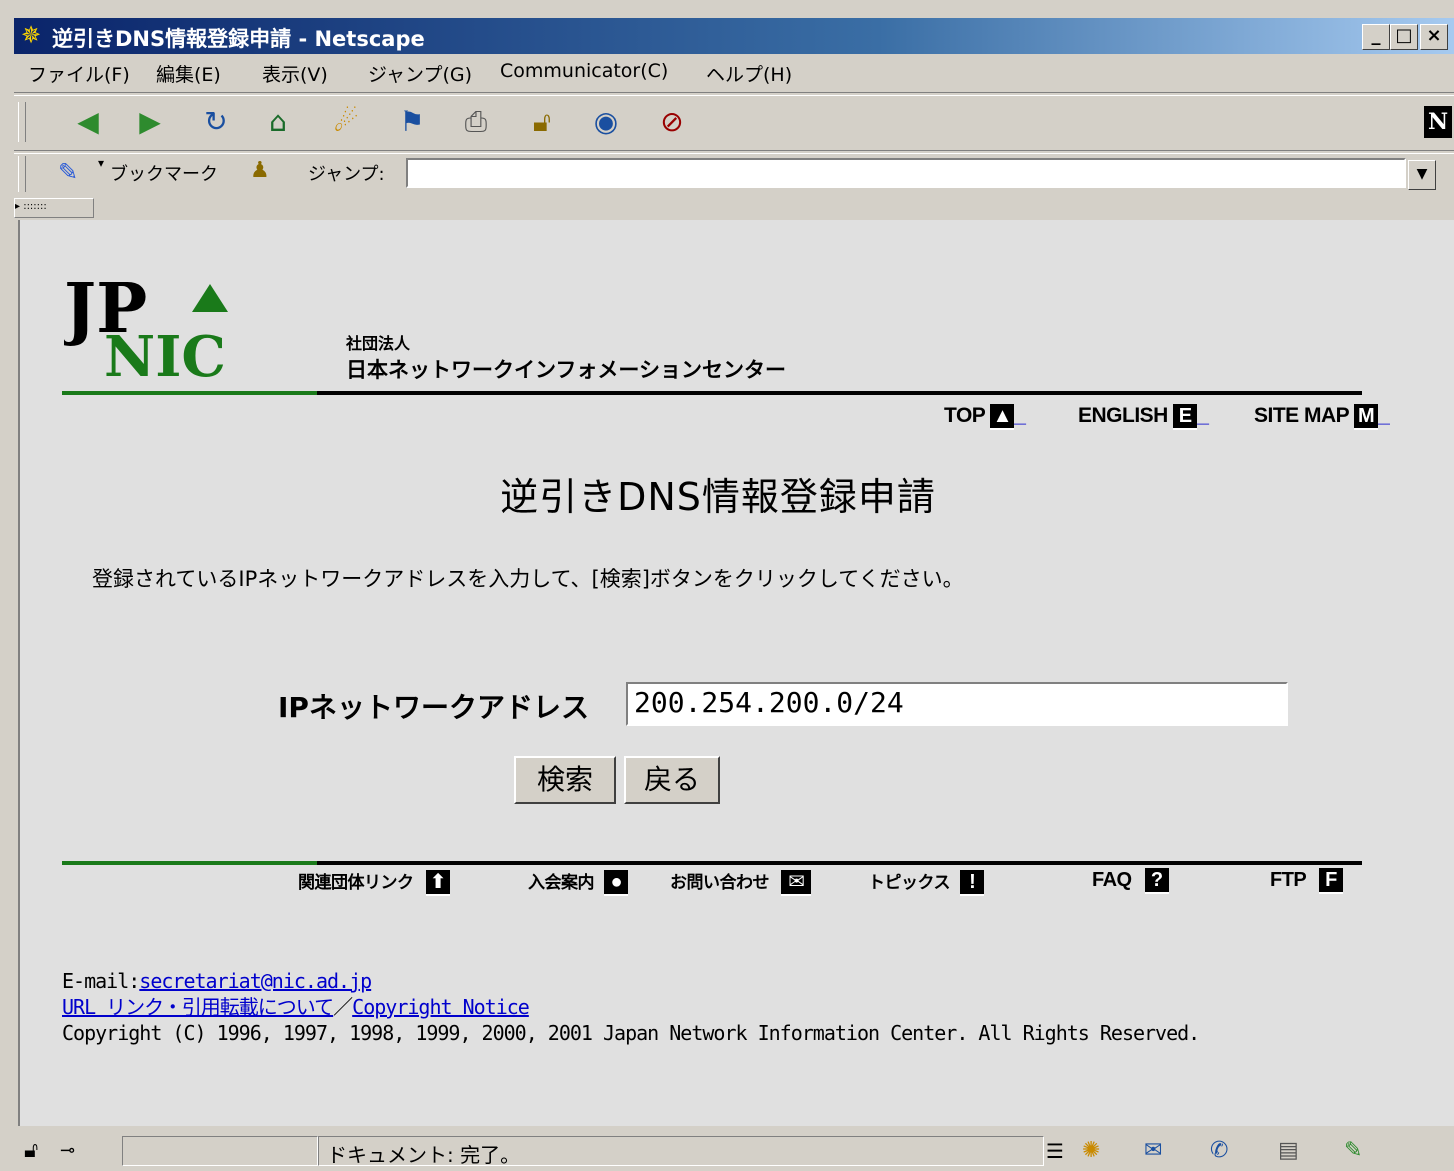 This screenshot has height=1171, width=1454. What do you see at coordinates (718, 497) in the screenshot?
I see `page-title: 逆引きDNS情報登録申請` at bounding box center [718, 497].